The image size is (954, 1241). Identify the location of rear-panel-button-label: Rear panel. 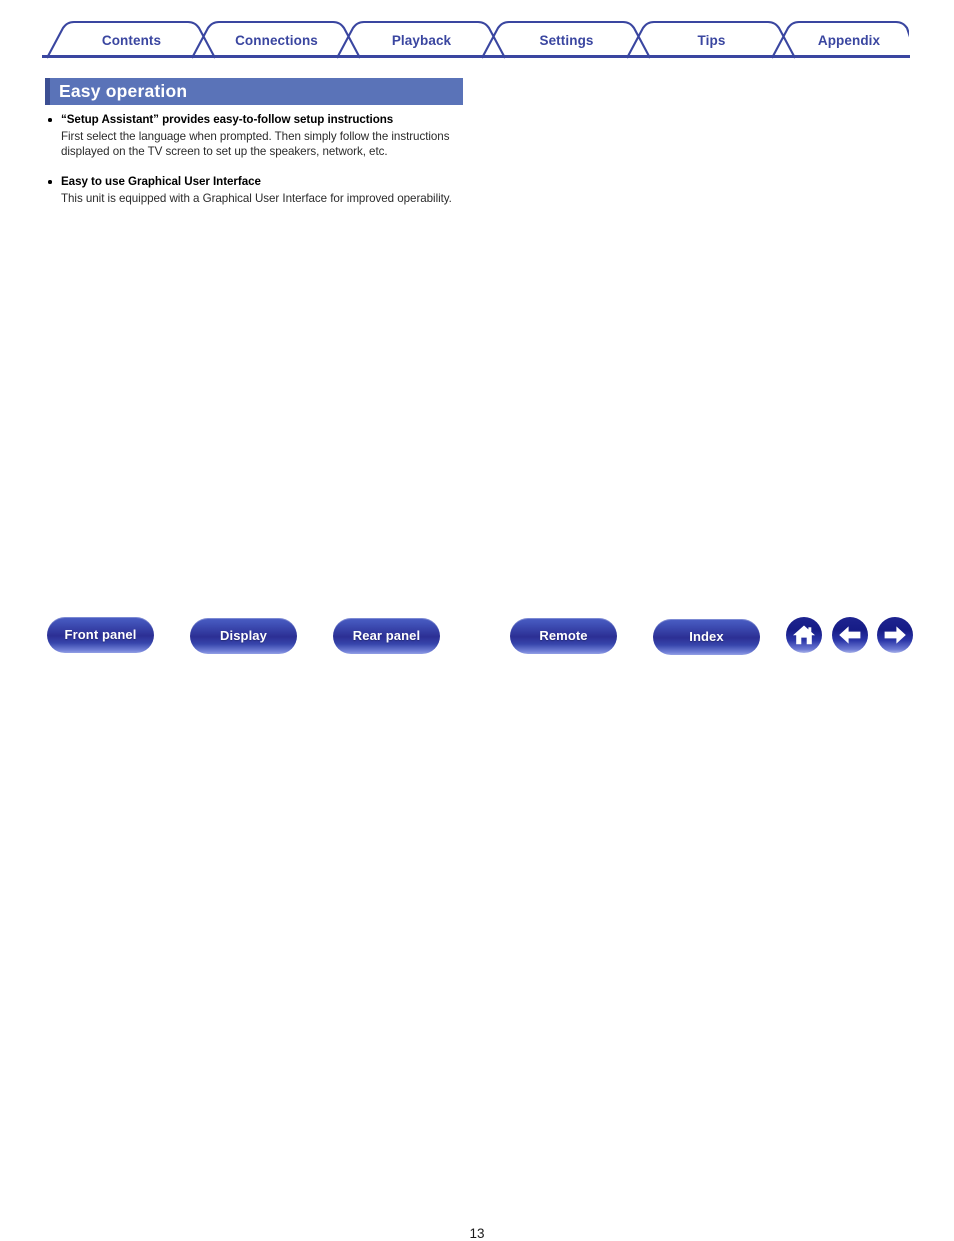
(386, 635).